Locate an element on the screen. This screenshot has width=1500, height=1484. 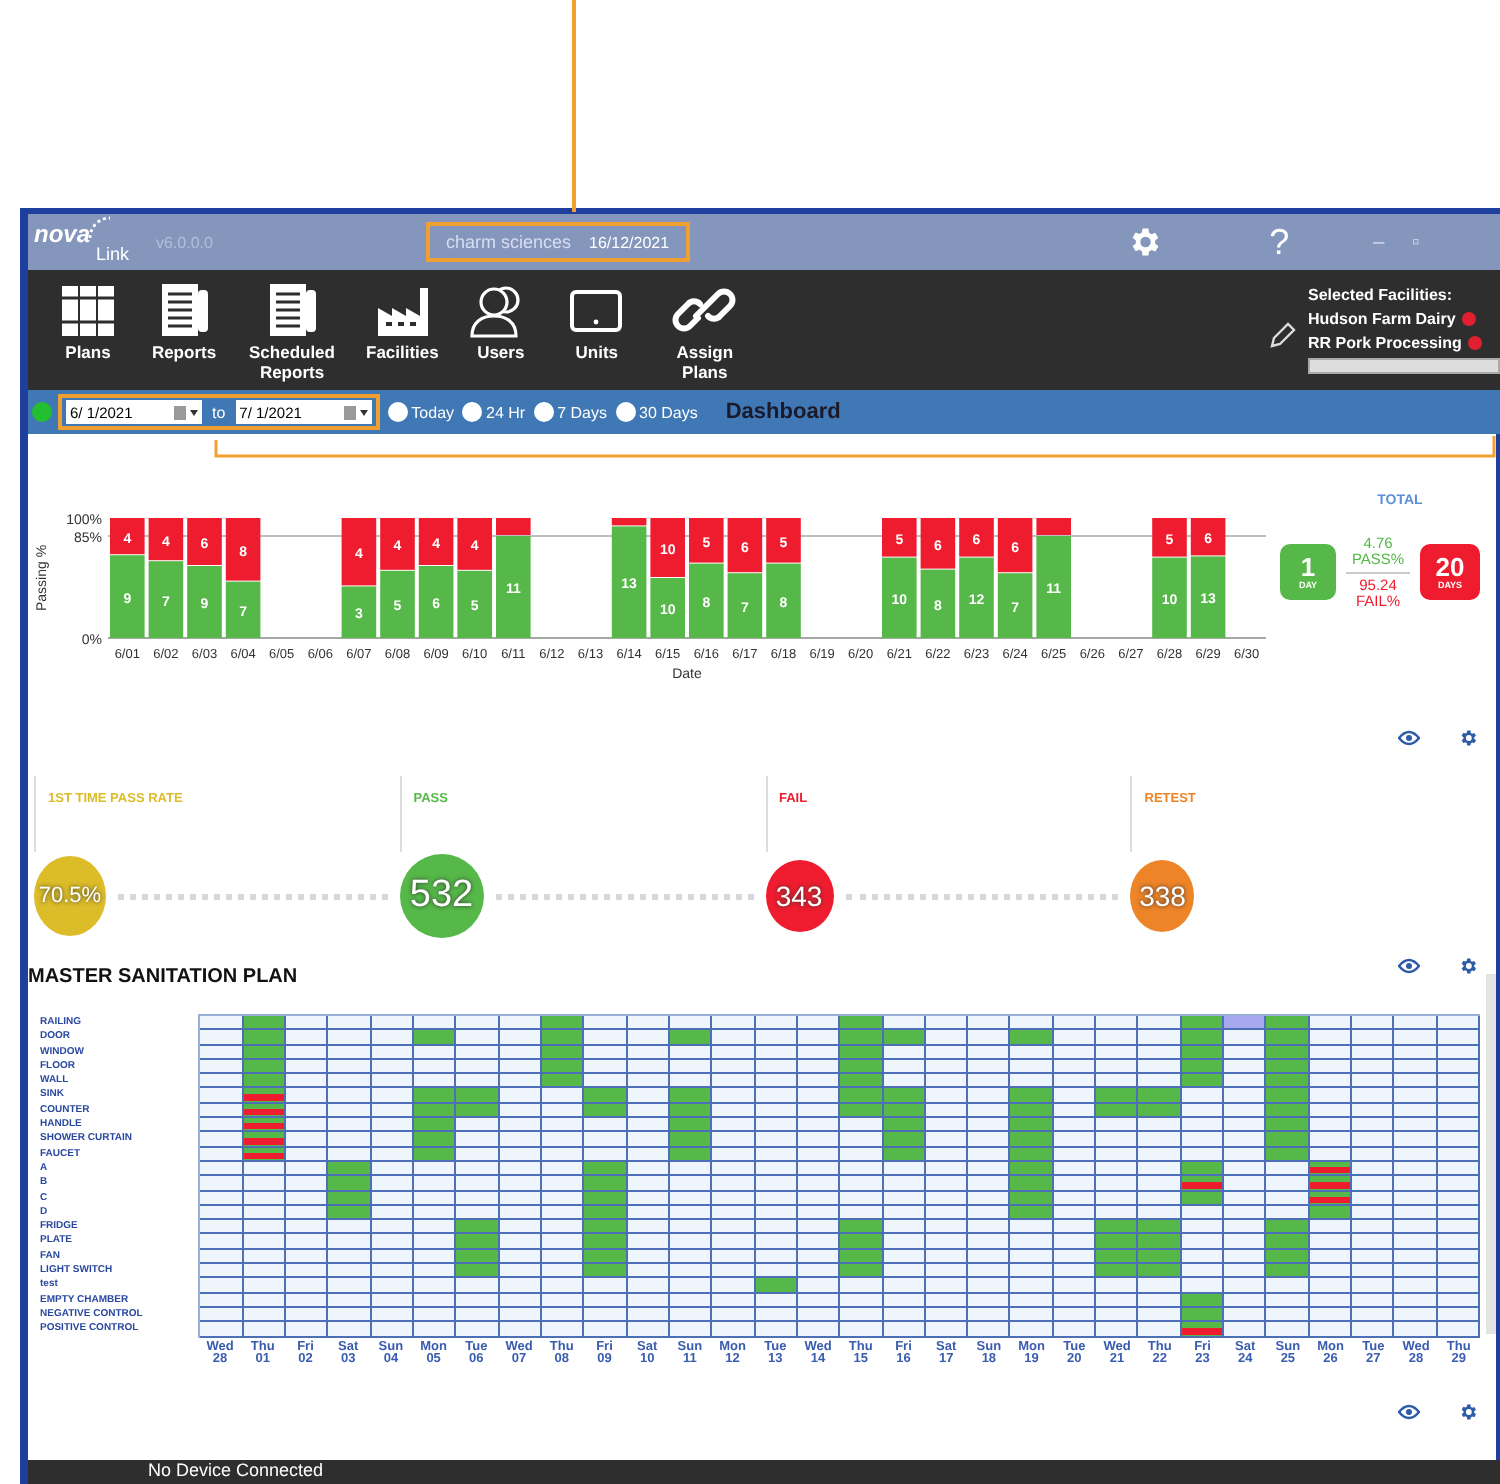
toolbar-button: Units is located at coordinates (596, 322).